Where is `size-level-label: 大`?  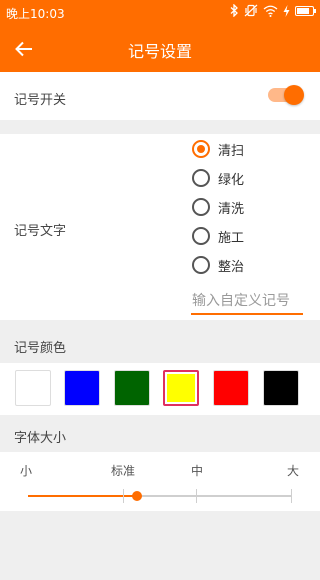
size-level-label: 大 is located at coordinates (293, 471).